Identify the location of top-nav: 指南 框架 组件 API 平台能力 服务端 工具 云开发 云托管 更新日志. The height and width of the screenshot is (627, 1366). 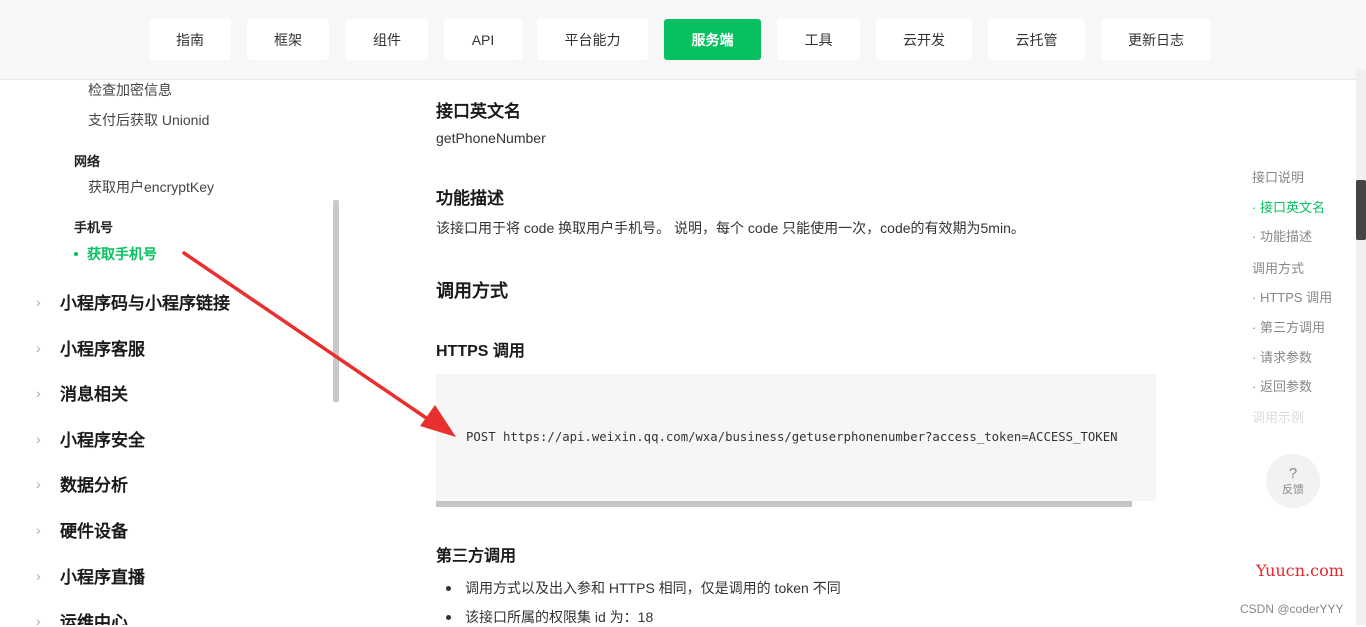
(683, 40).